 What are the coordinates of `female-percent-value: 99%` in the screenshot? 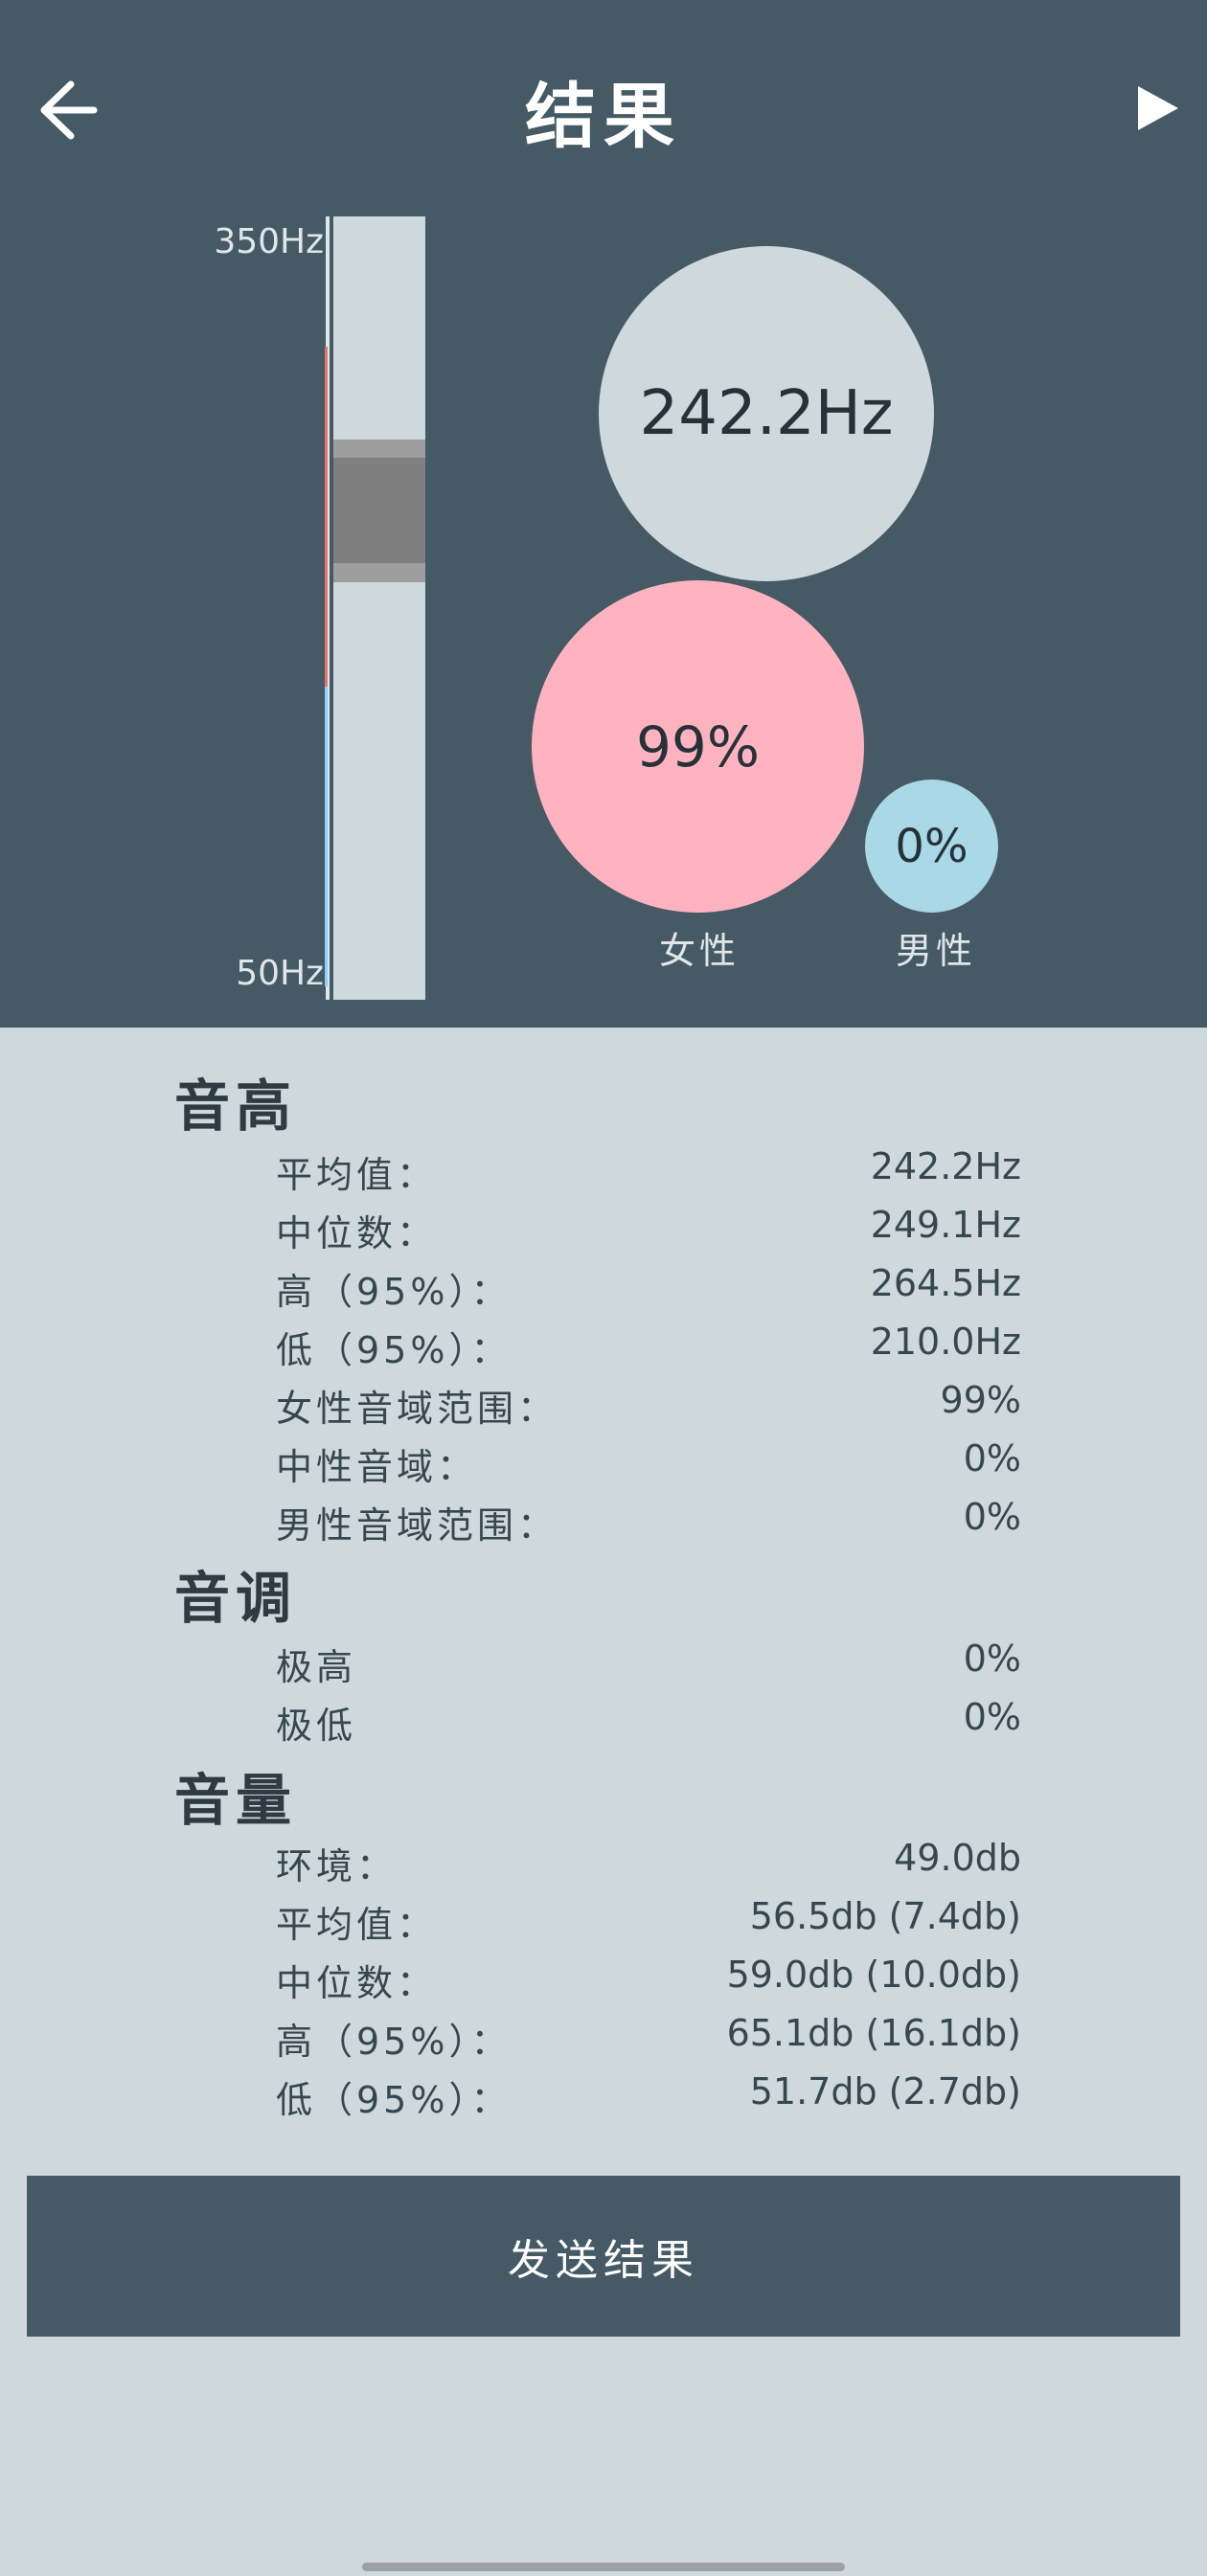 It's located at (698, 746).